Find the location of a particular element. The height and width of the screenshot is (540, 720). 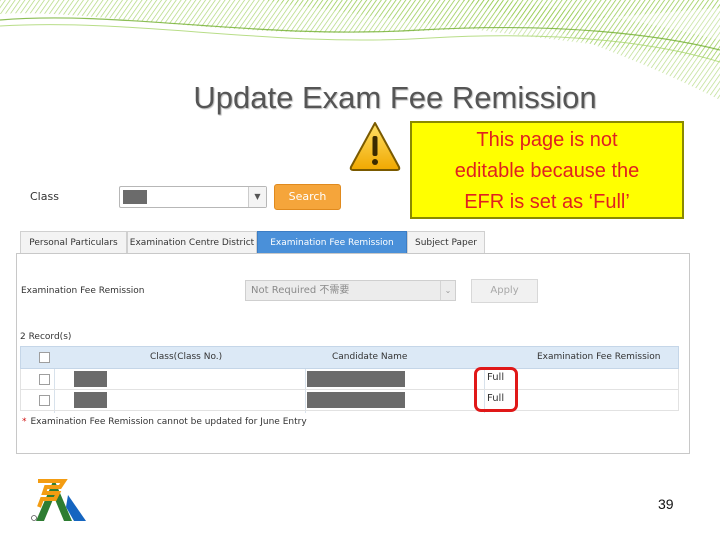

full-highlight-box is located at coordinates (496, 389).